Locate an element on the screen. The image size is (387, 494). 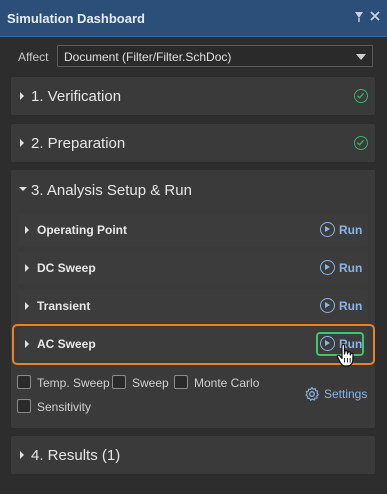
pin-icon is located at coordinates (359, 17).